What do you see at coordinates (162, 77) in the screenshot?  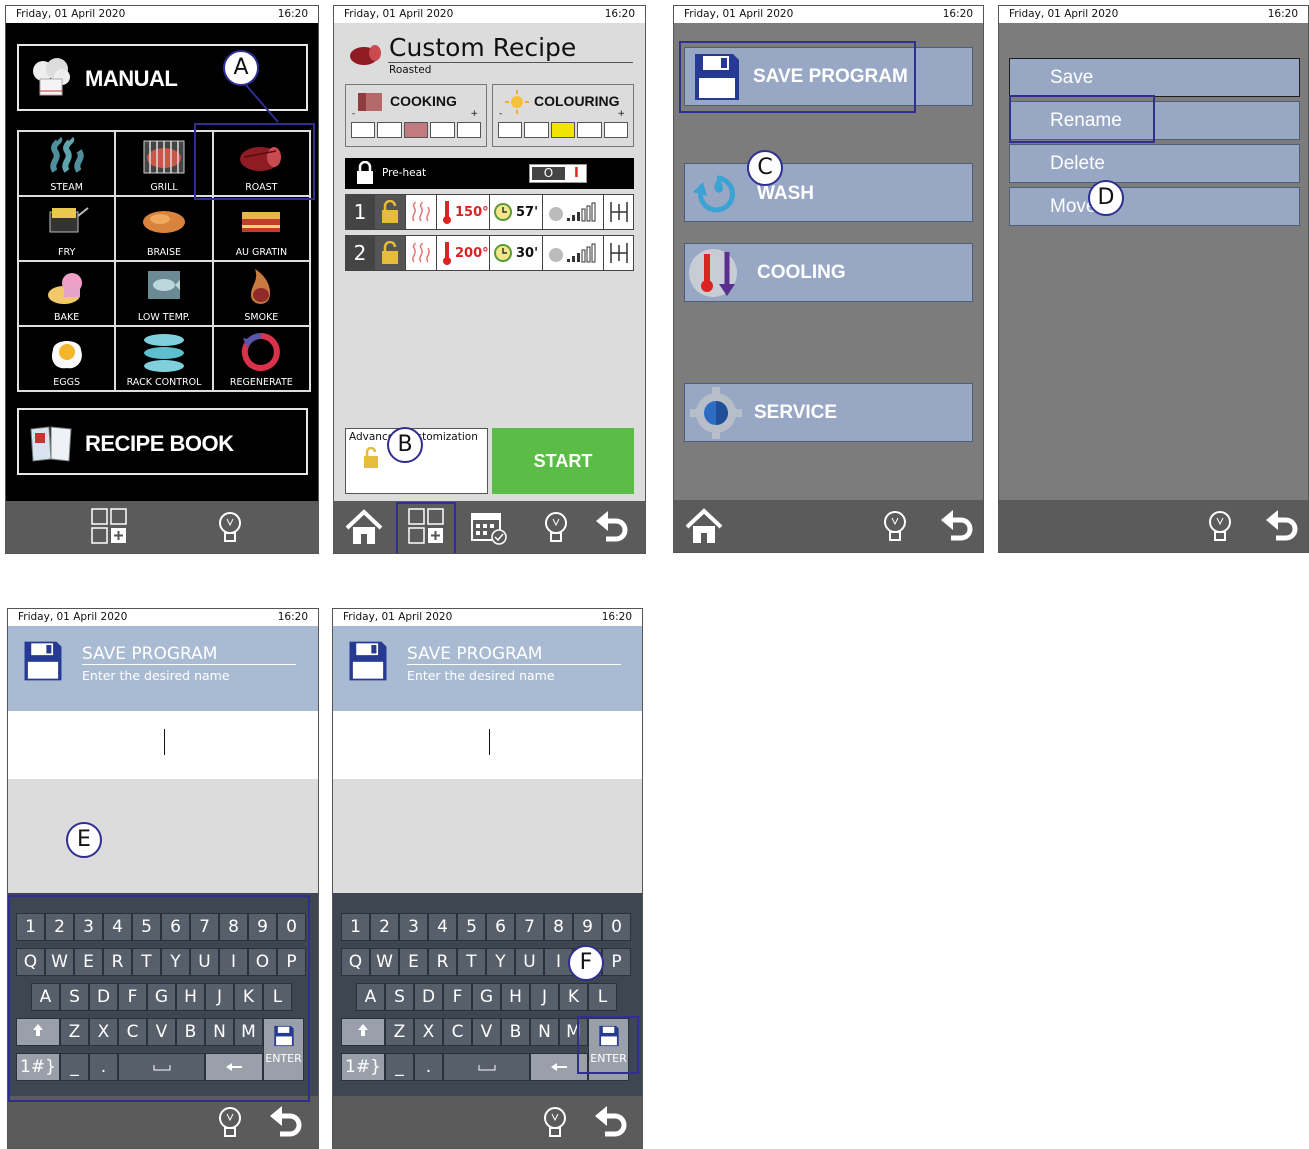 I see `manual-button: MANUAL` at bounding box center [162, 77].